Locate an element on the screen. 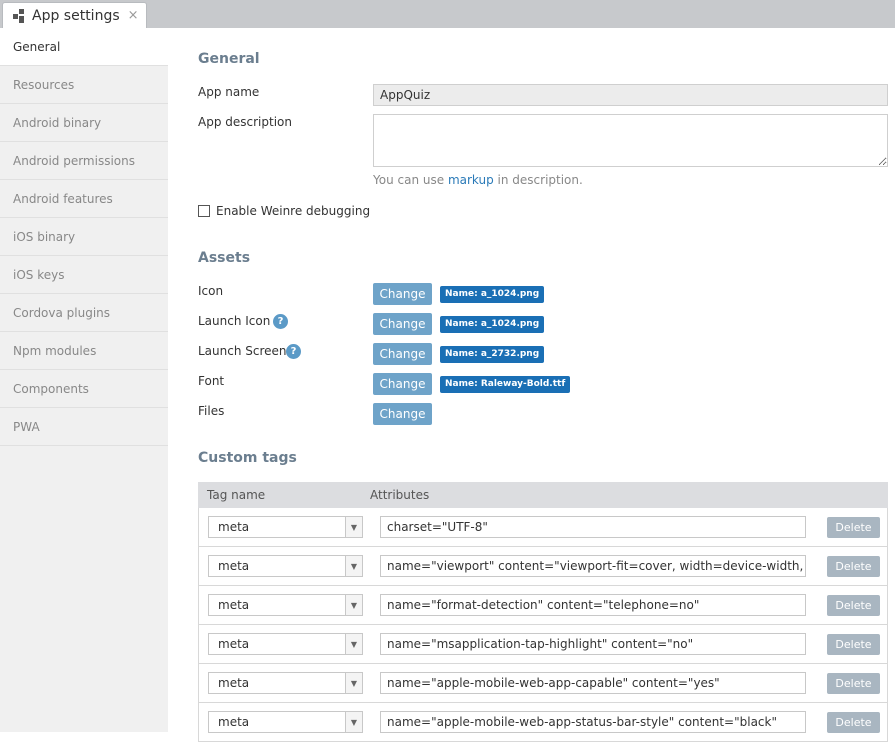  sidebar-item-npm-modules: Npm modules is located at coordinates (84, 351).